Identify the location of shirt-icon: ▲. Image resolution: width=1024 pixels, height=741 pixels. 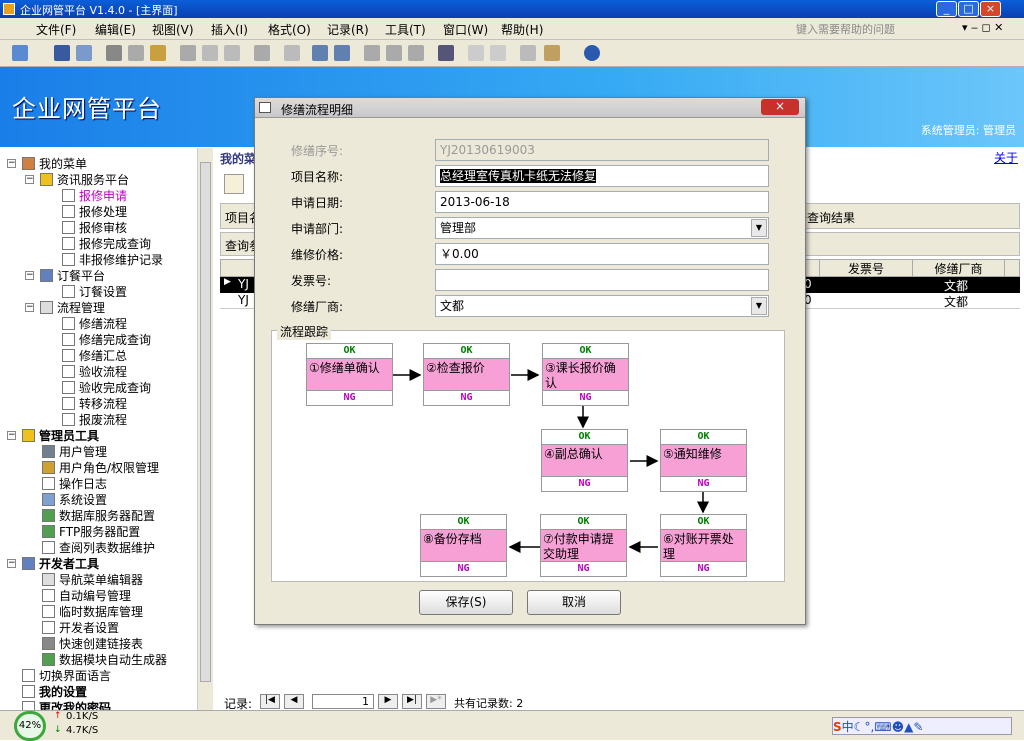
(908, 727).